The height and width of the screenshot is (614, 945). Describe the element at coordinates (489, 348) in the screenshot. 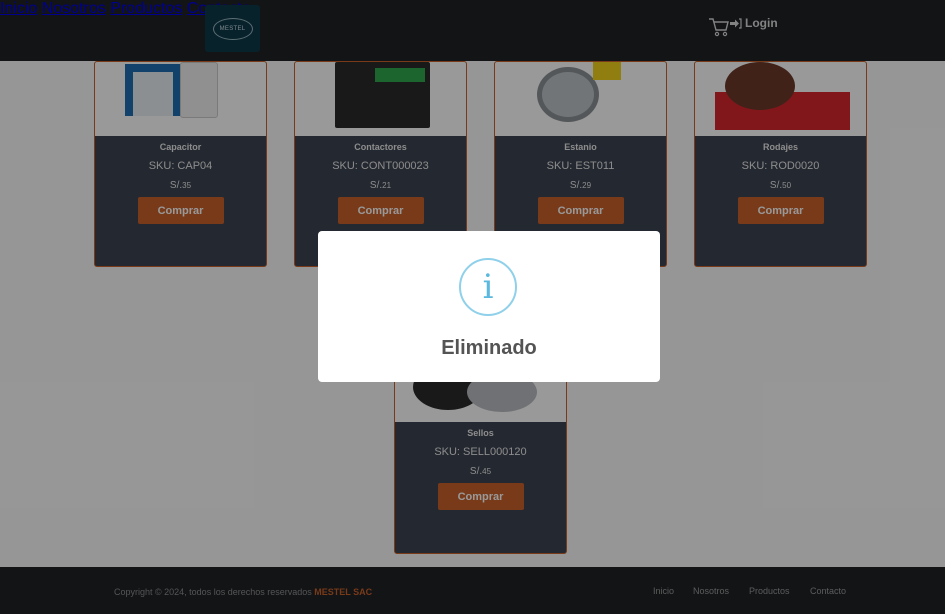

I see `dialog-title: Eliminado` at that location.